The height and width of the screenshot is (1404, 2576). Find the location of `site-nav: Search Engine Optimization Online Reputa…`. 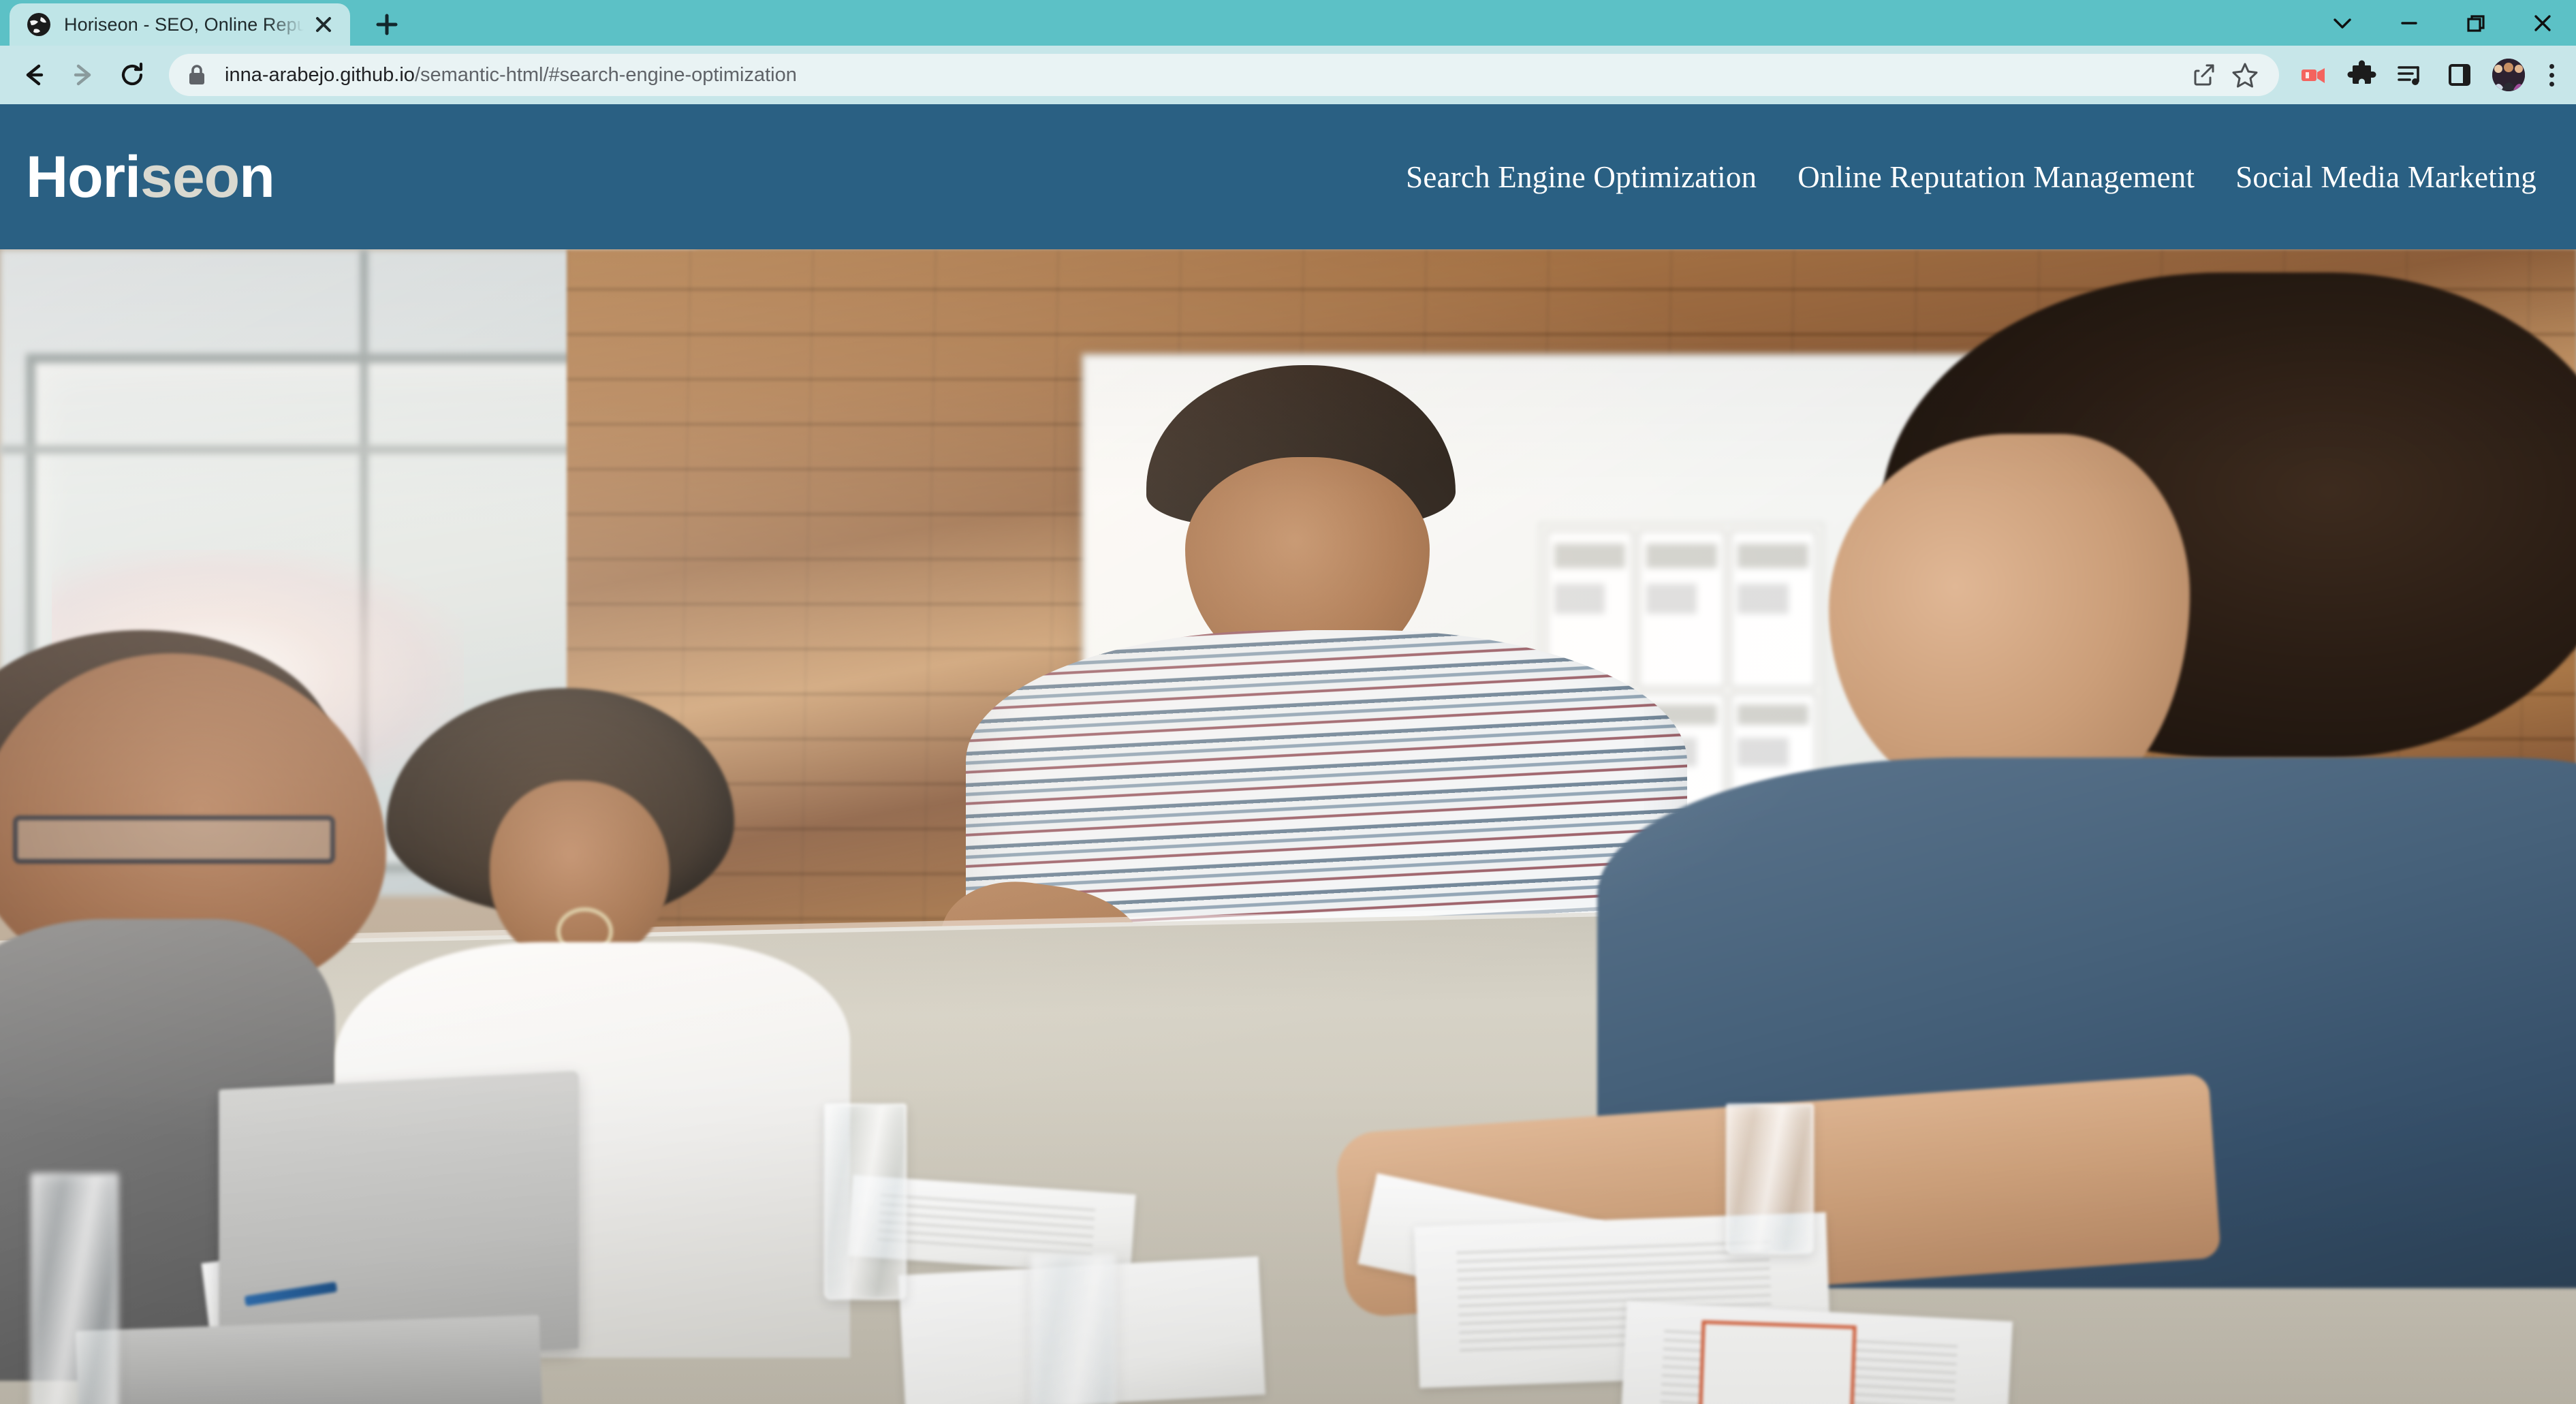

site-nav: Search Engine Optimization Online Reputa… is located at coordinates (1967, 177).